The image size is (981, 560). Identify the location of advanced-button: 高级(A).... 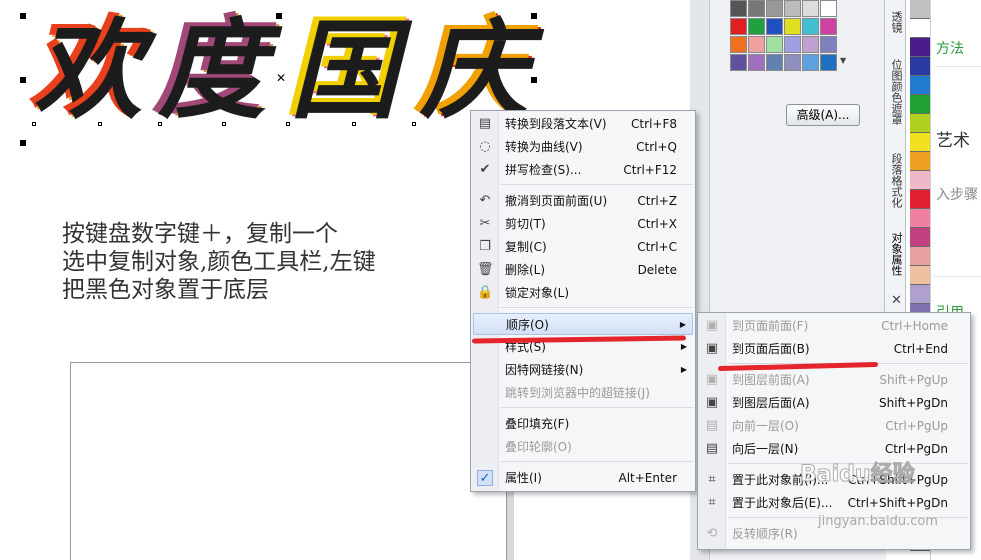
(823, 115).